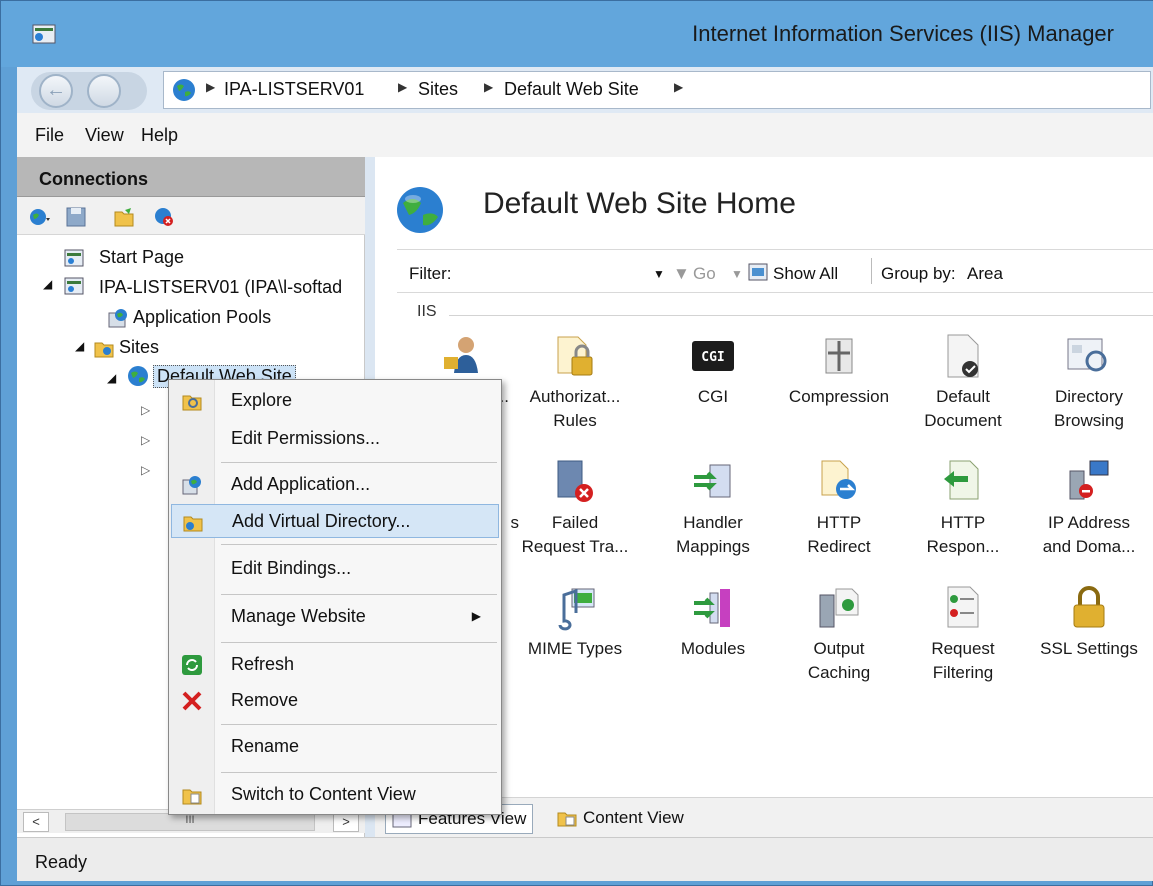  I want to click on scroll-right-button: >, so click(346, 822).